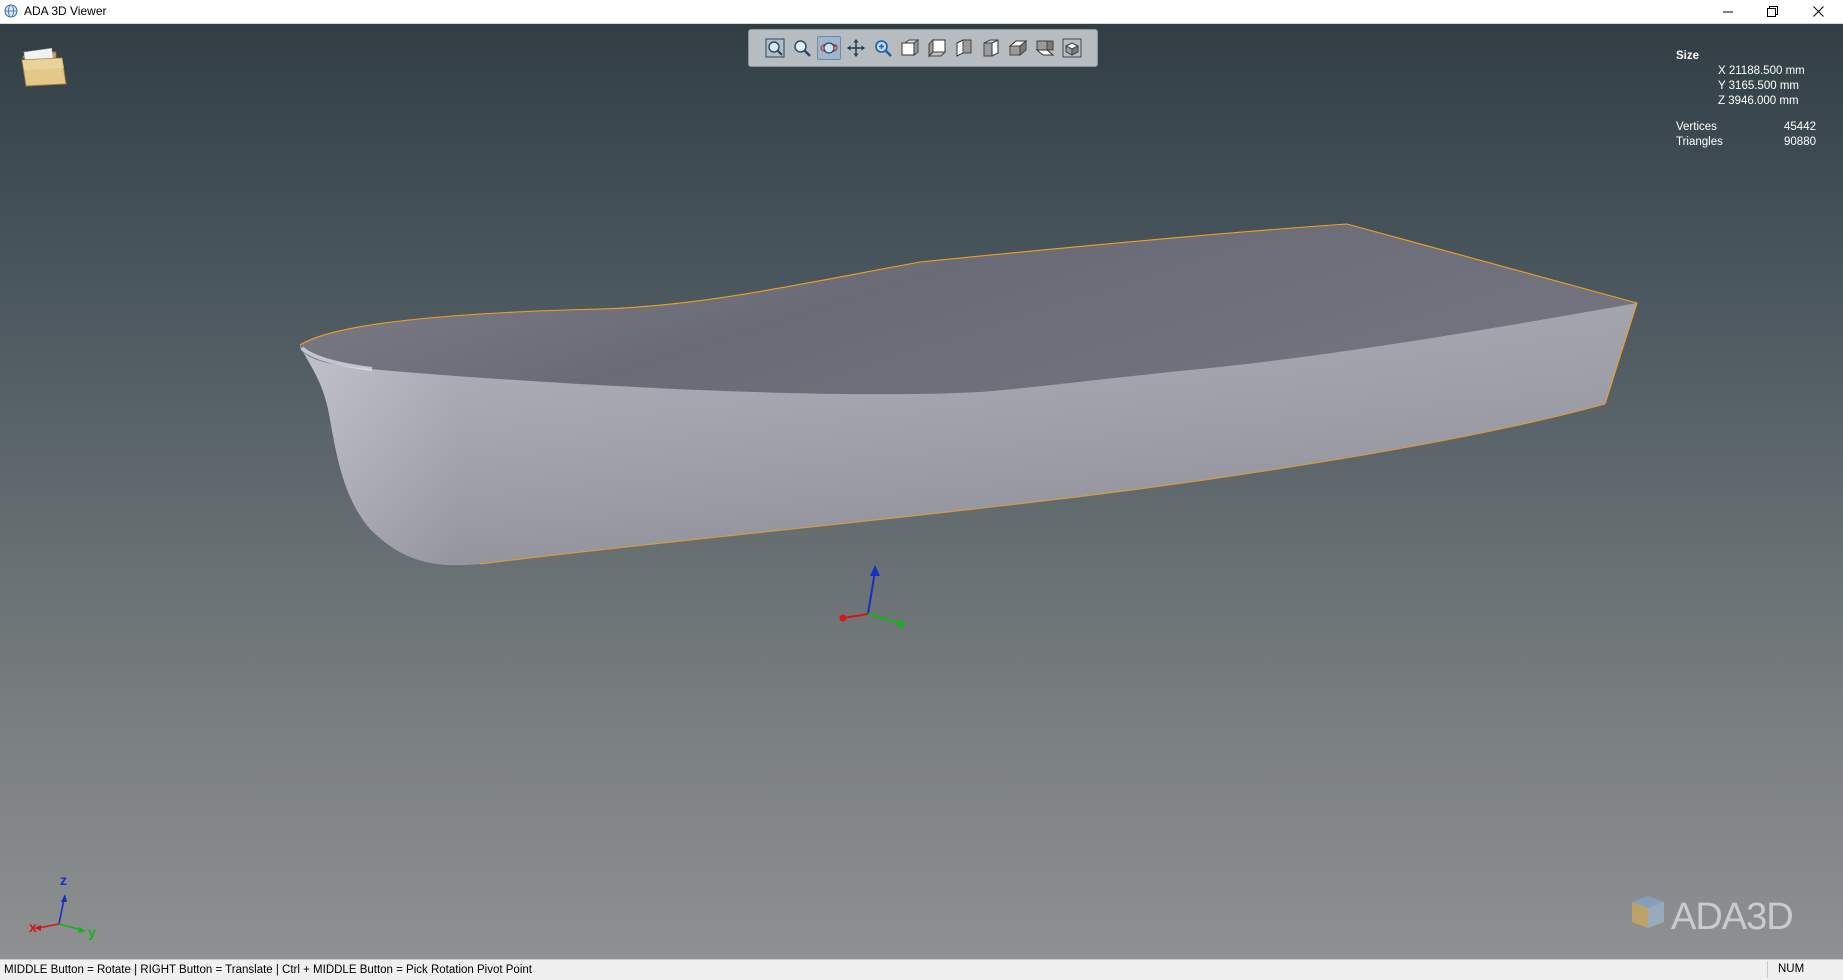 The height and width of the screenshot is (980, 1843). I want to click on ada3d-logo-text: ADA3D, so click(1732, 917).